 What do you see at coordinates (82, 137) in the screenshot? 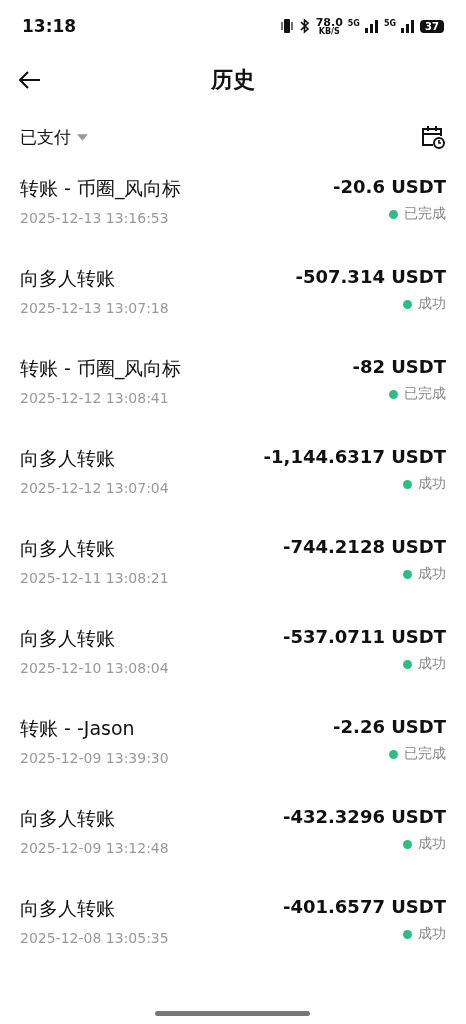
I see `caret-icon` at bounding box center [82, 137].